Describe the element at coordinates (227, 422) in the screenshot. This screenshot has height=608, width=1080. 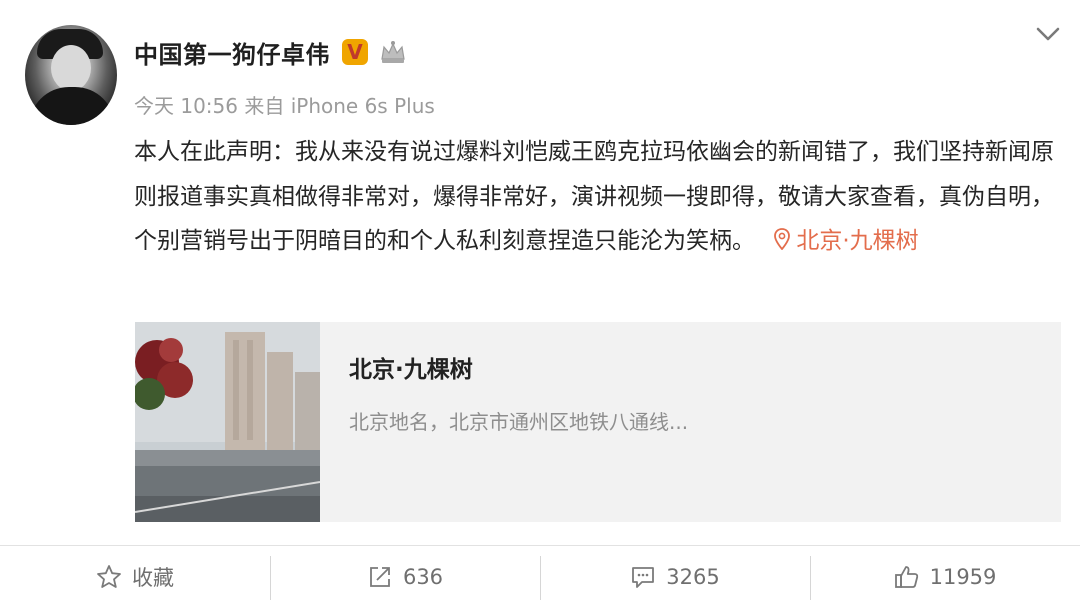
I see `location-thumbnail` at that location.